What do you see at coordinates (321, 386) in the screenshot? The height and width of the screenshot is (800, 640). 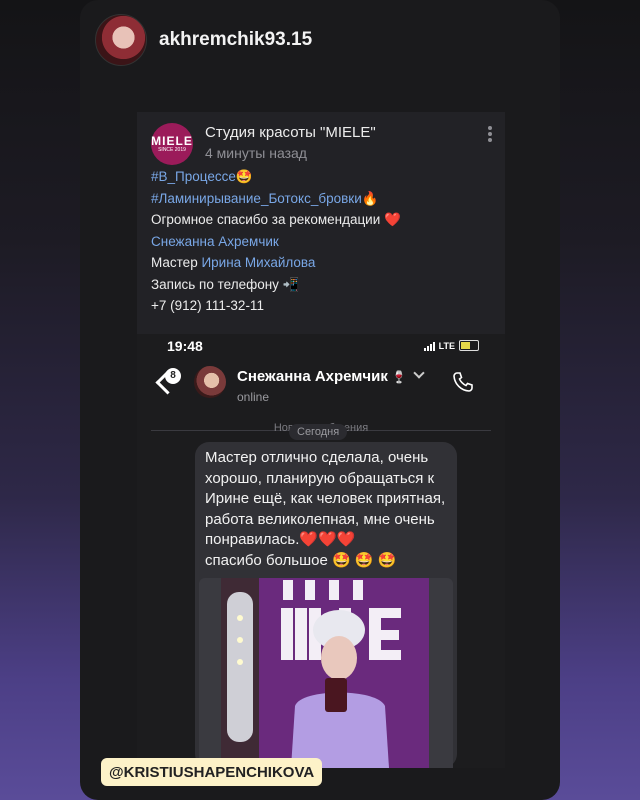 I see `chat-header: 8 Снежанна Ахремчик 🍷 online` at bounding box center [321, 386].